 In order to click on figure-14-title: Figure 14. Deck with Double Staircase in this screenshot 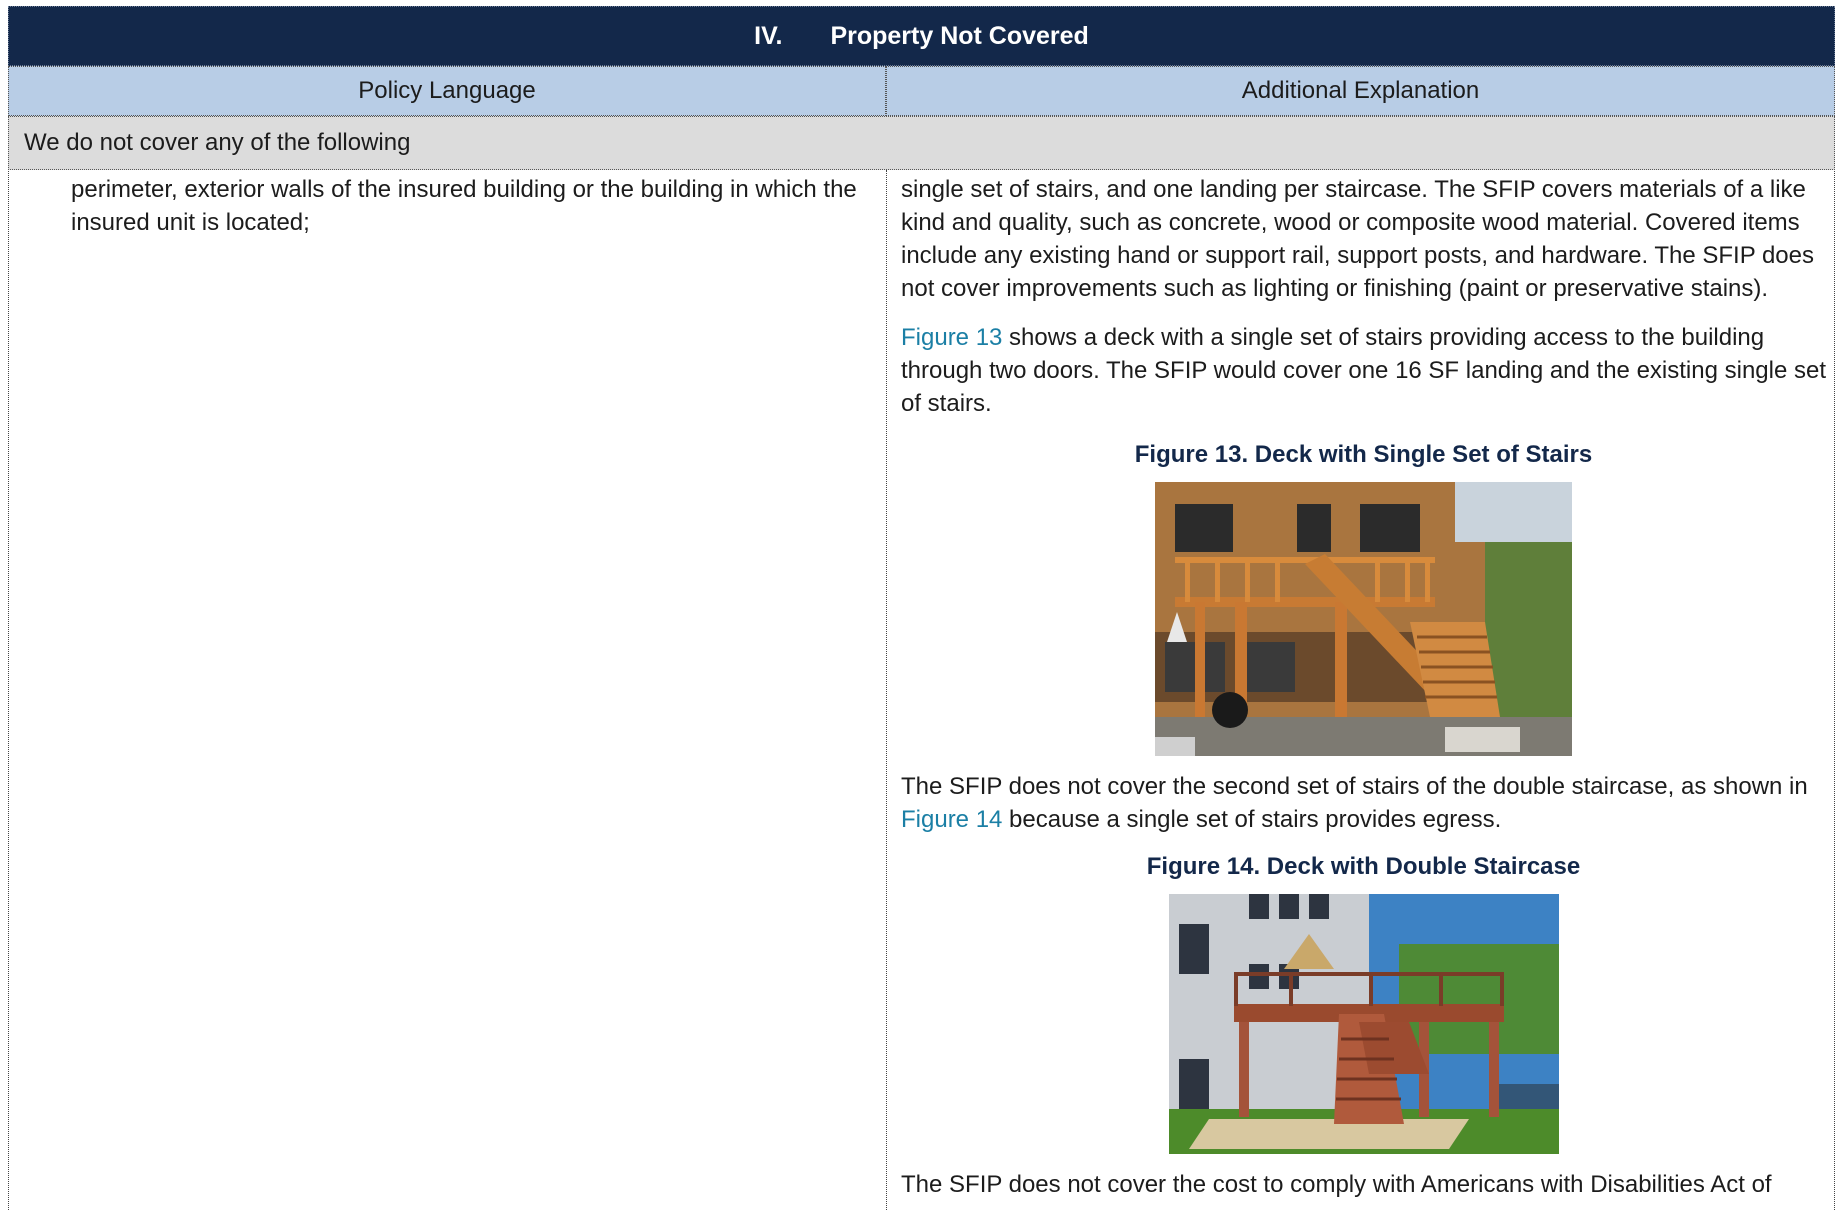, I will do `click(1363, 866)`.